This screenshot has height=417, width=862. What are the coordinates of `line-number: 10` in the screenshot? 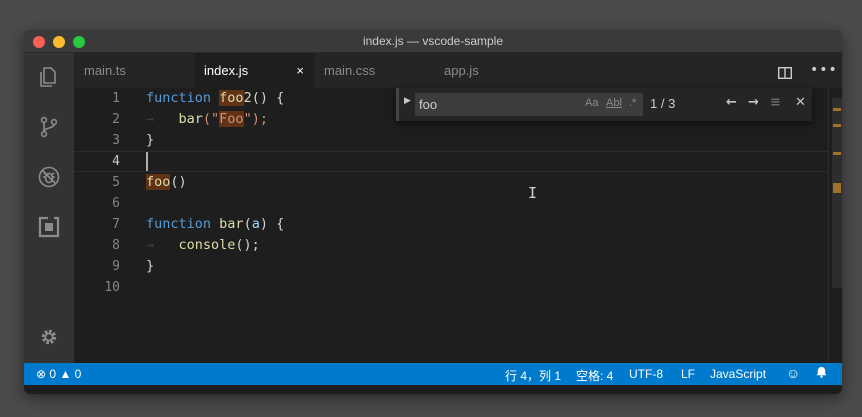 It's located at (112, 287).